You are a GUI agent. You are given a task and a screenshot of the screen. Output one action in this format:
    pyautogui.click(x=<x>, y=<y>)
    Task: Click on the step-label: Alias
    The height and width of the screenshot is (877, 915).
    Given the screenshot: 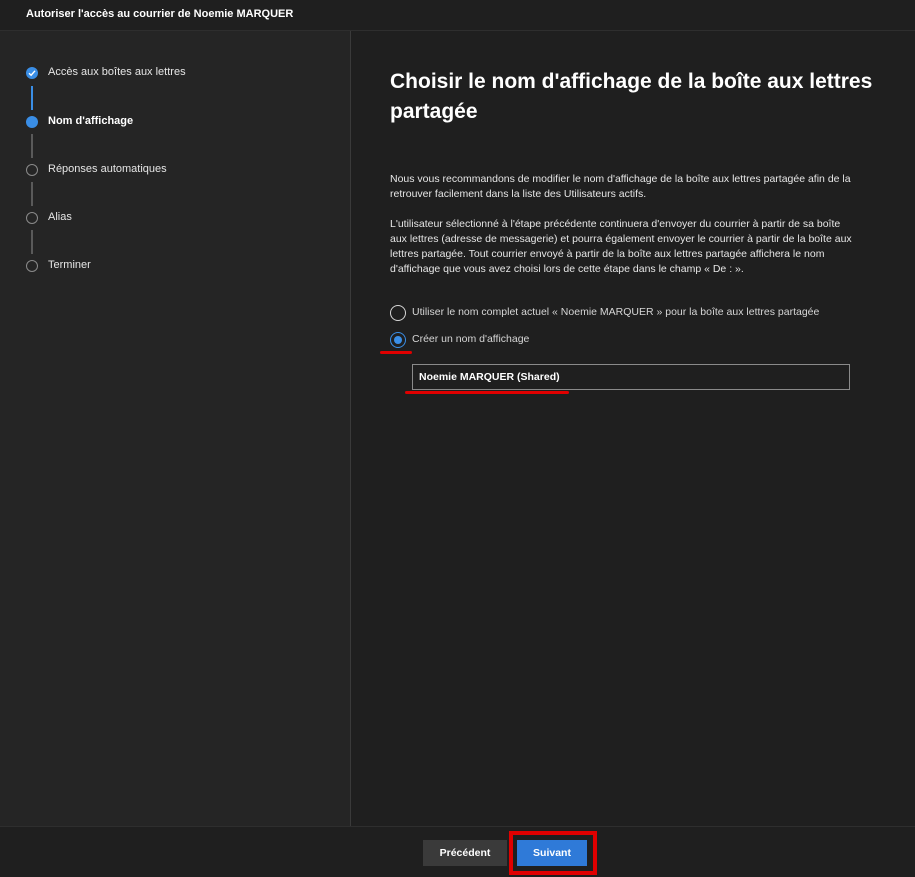 What is the action you would take?
    pyautogui.click(x=60, y=217)
    